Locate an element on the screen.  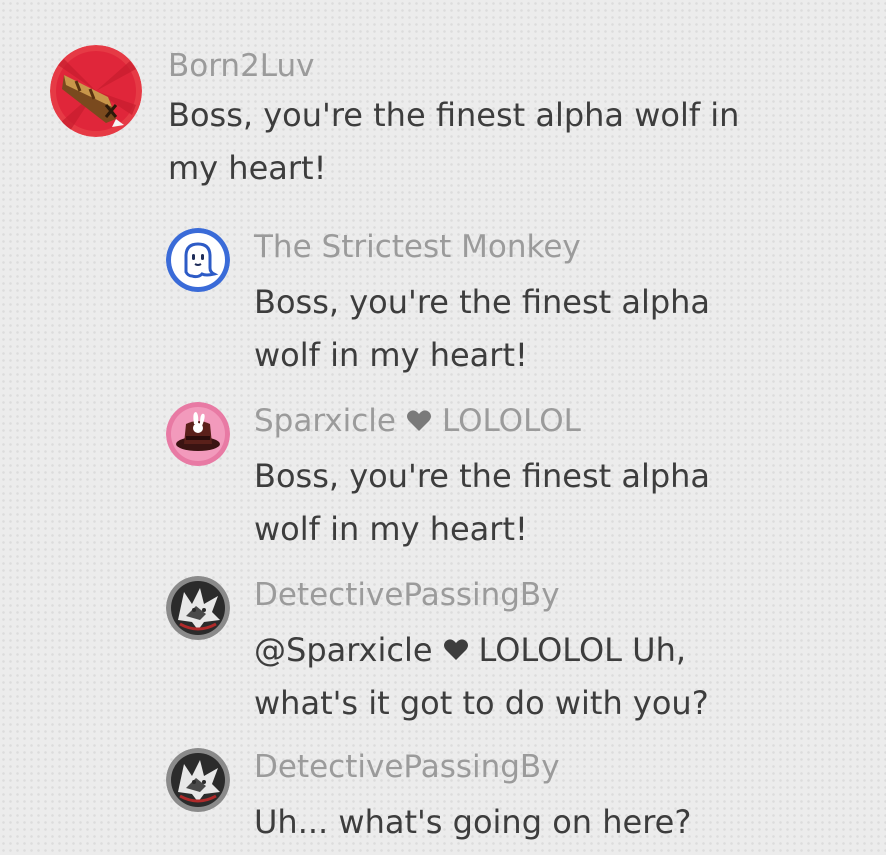
username-part: Sparxicle is located at coordinates (325, 421).